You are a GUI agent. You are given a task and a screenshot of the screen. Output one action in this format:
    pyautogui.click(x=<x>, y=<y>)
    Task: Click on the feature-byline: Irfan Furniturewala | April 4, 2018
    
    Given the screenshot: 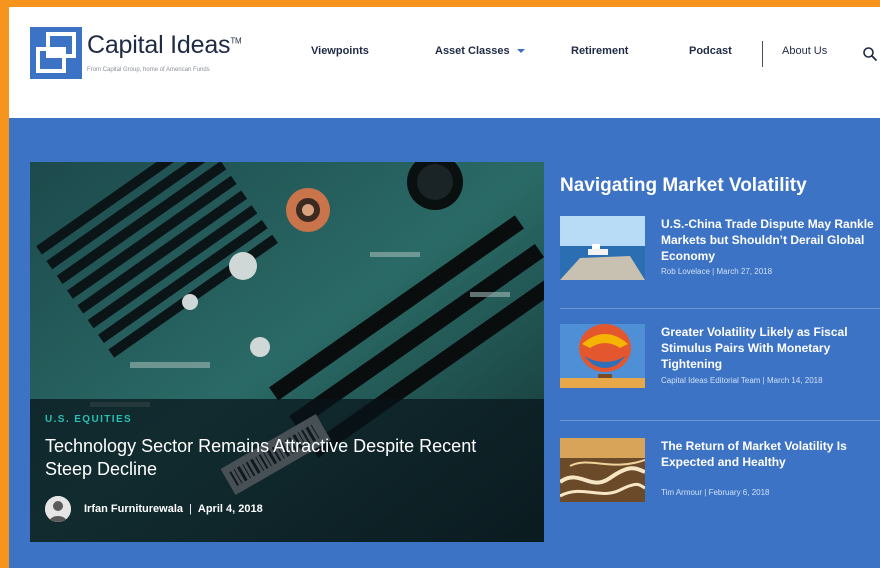 What is the action you would take?
    pyautogui.click(x=173, y=509)
    